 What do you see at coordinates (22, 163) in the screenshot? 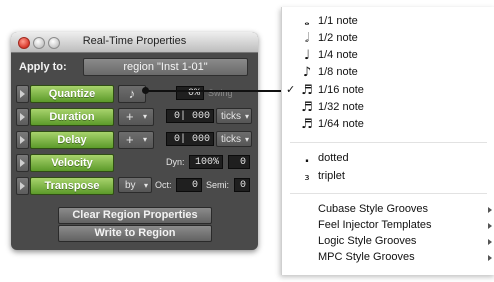
I see `velocity-expand-icon` at bounding box center [22, 163].